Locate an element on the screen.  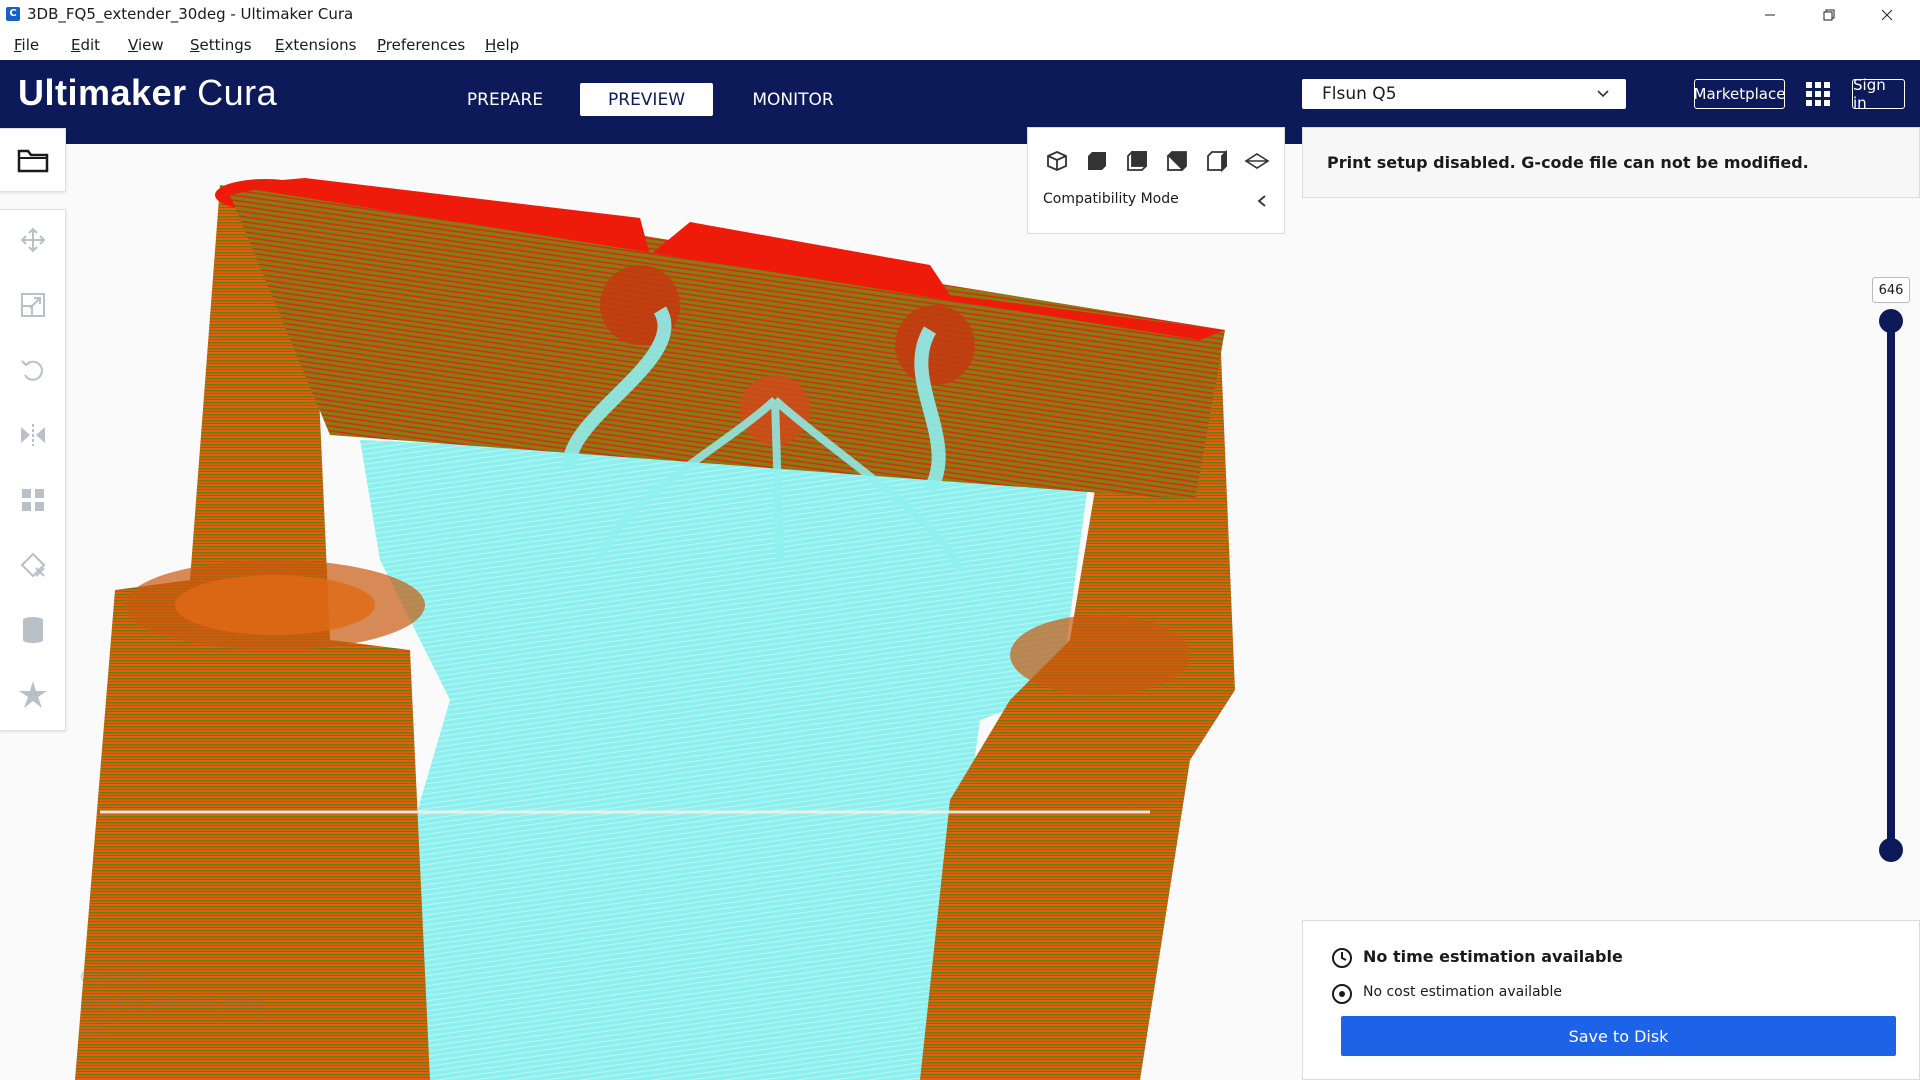
close-button is located at coordinates (1887, 15).